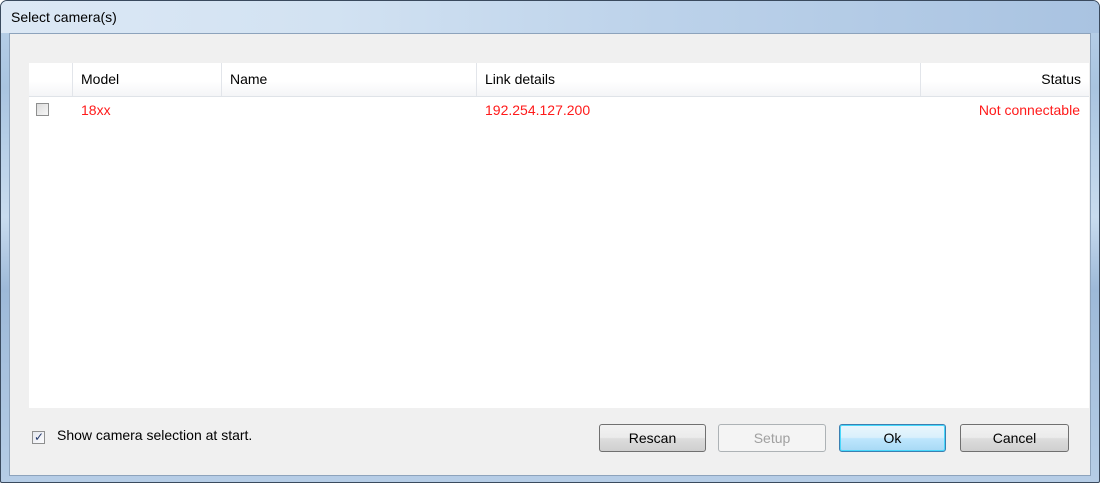 Image resolution: width=1100 pixels, height=483 pixels. Describe the element at coordinates (699, 79) in the screenshot. I see `column-header-link-details: Link details` at that location.